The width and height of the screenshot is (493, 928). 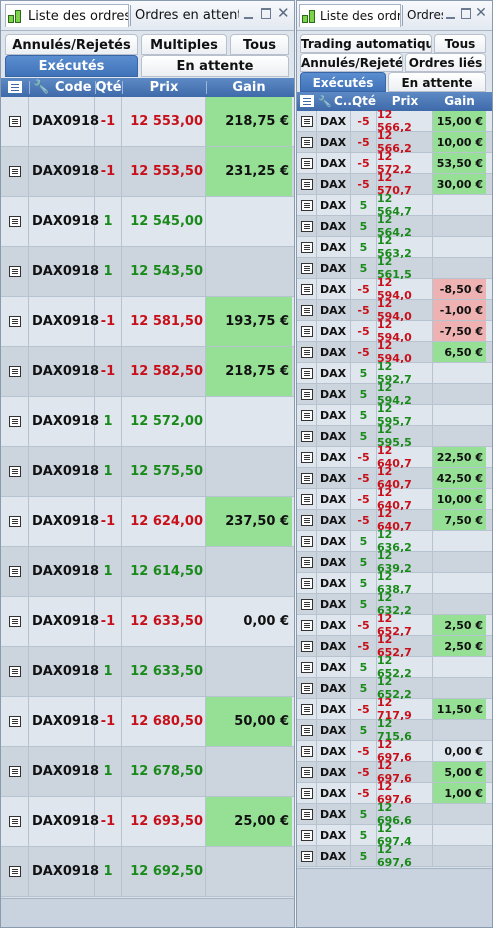 I want to click on table-row: DAX0918 -1 12 582,50 218,75 €, so click(x=147, y=372).